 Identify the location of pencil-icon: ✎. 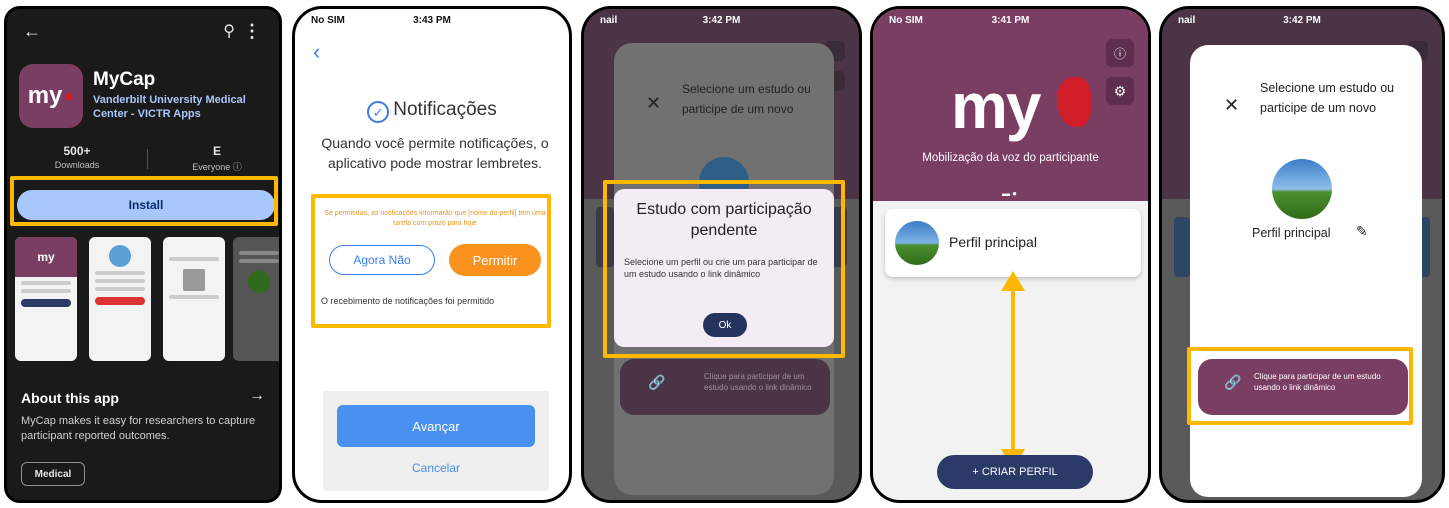
(1362, 231).